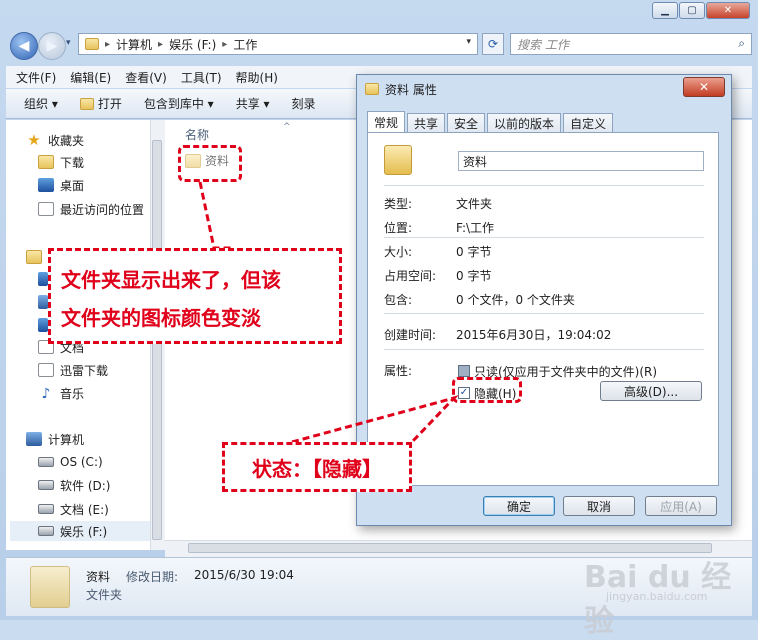  What do you see at coordinates (487, 390) in the screenshot?
I see `highlight-hidden-checkbox` at bounding box center [487, 390].